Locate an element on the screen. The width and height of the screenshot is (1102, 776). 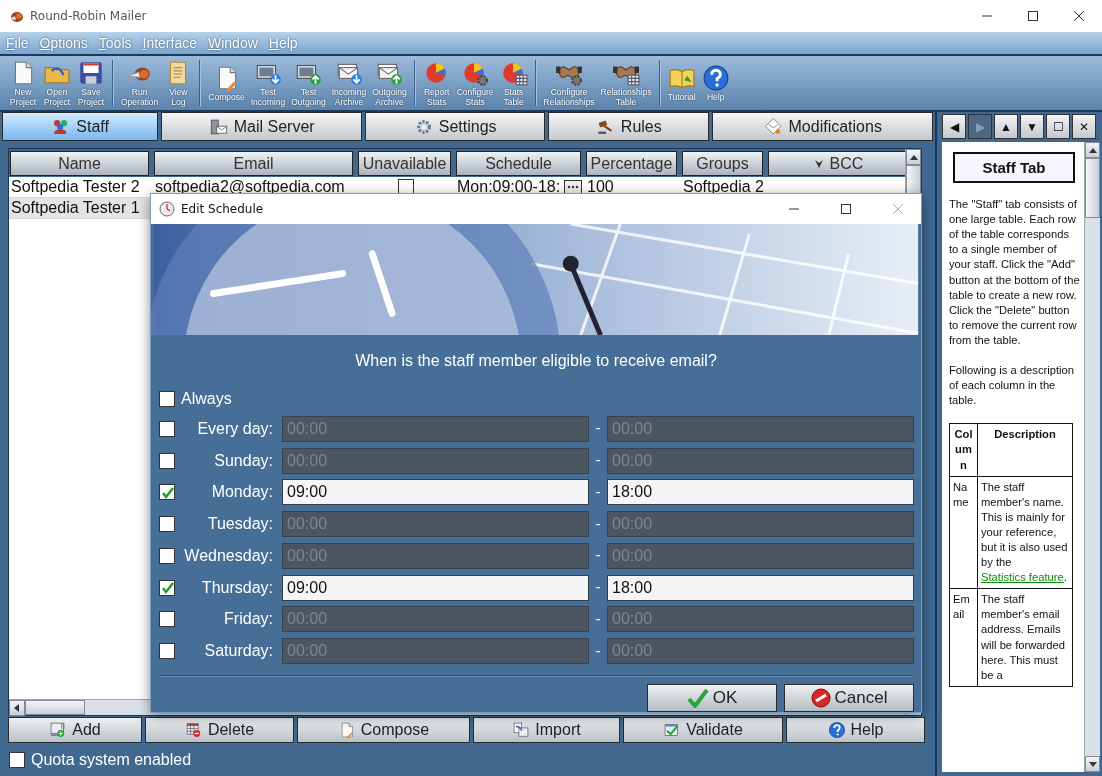
nav-button: ◀ is located at coordinates (954, 126).